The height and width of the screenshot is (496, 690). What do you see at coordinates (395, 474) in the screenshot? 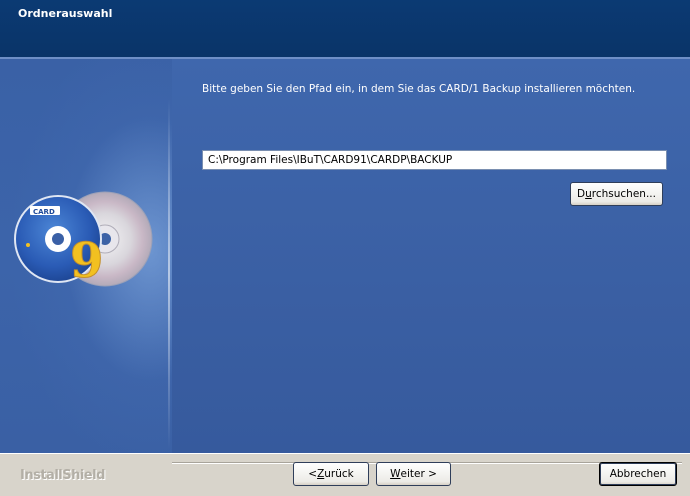
I see `next-label-mnemonic: W` at bounding box center [395, 474].